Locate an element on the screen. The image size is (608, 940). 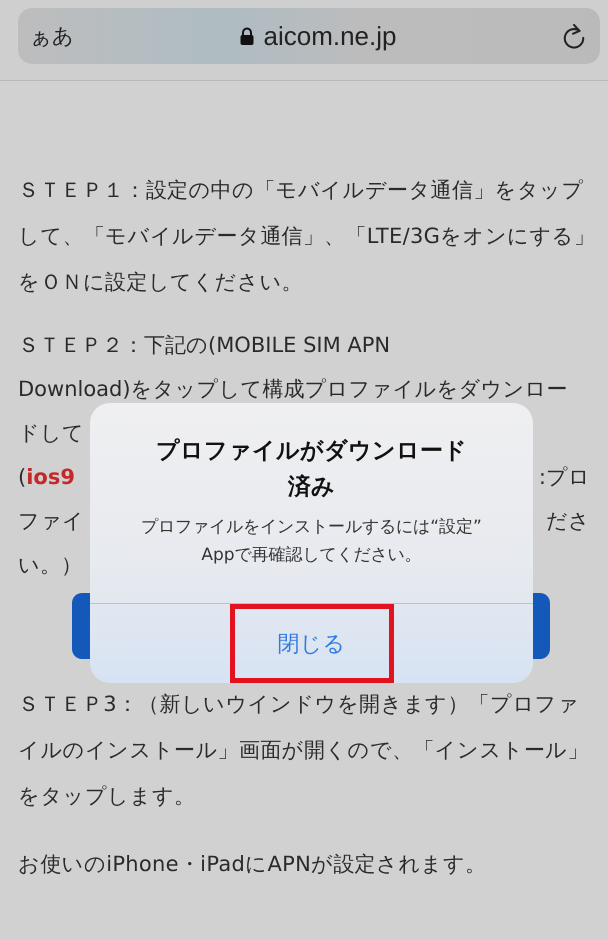
text-line: ドして is located at coordinates (51, 433).